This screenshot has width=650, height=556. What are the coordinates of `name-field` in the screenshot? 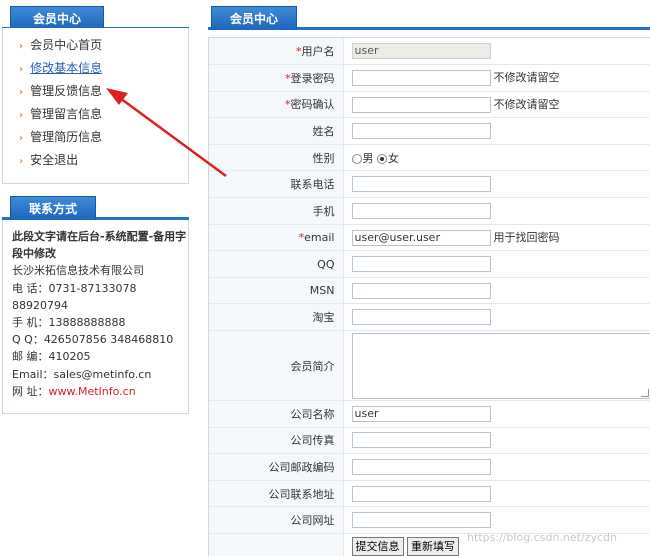 It's located at (421, 131).